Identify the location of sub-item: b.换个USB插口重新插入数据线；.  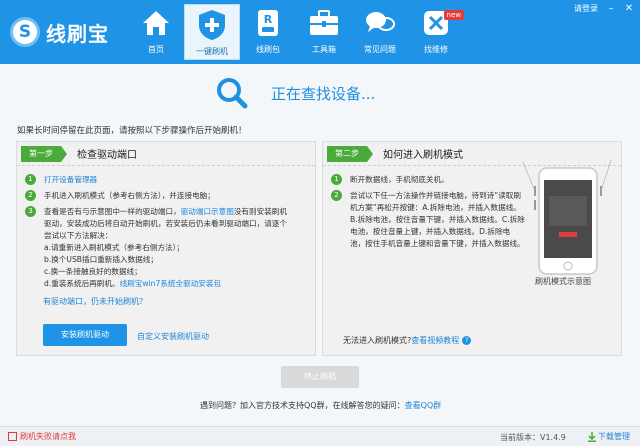
(101, 259).